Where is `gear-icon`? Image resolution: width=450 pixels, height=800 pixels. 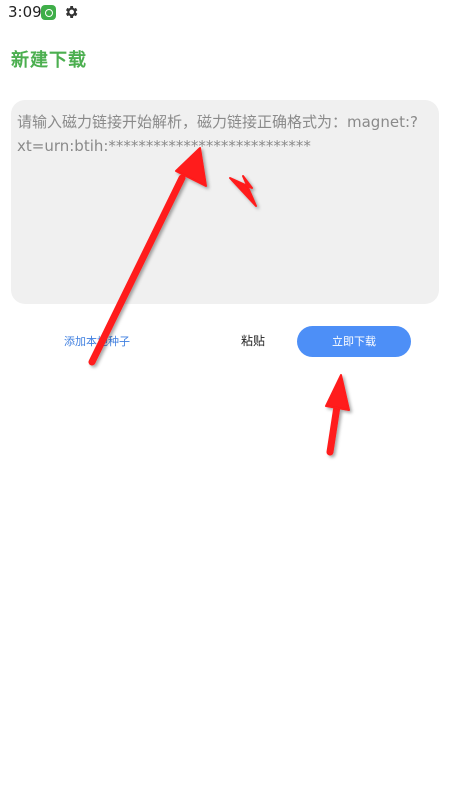 gear-icon is located at coordinates (72, 12).